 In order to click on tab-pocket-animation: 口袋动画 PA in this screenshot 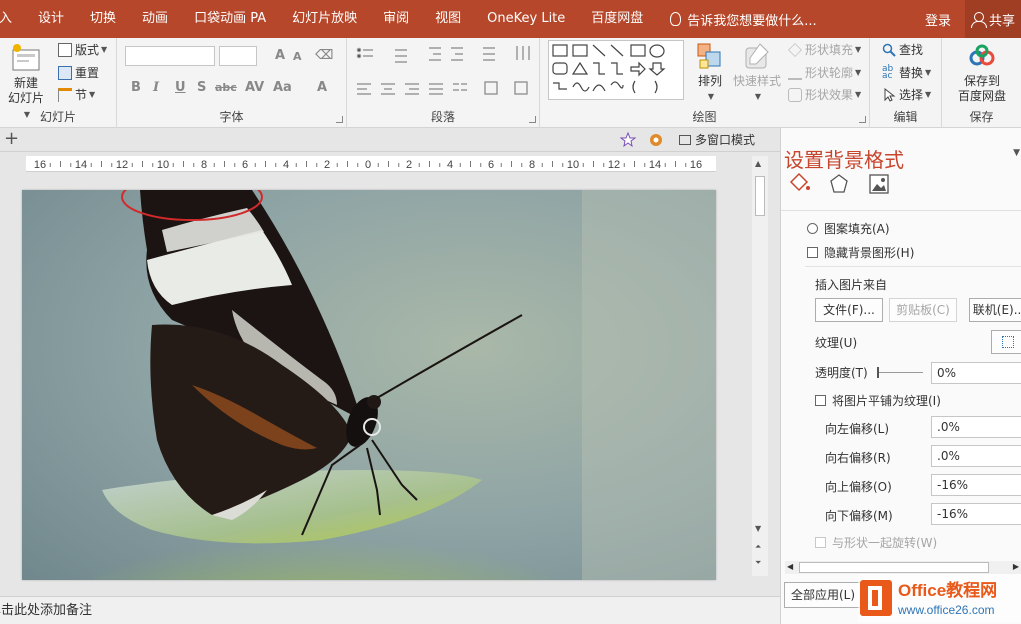, I will do `click(230, 19)`.